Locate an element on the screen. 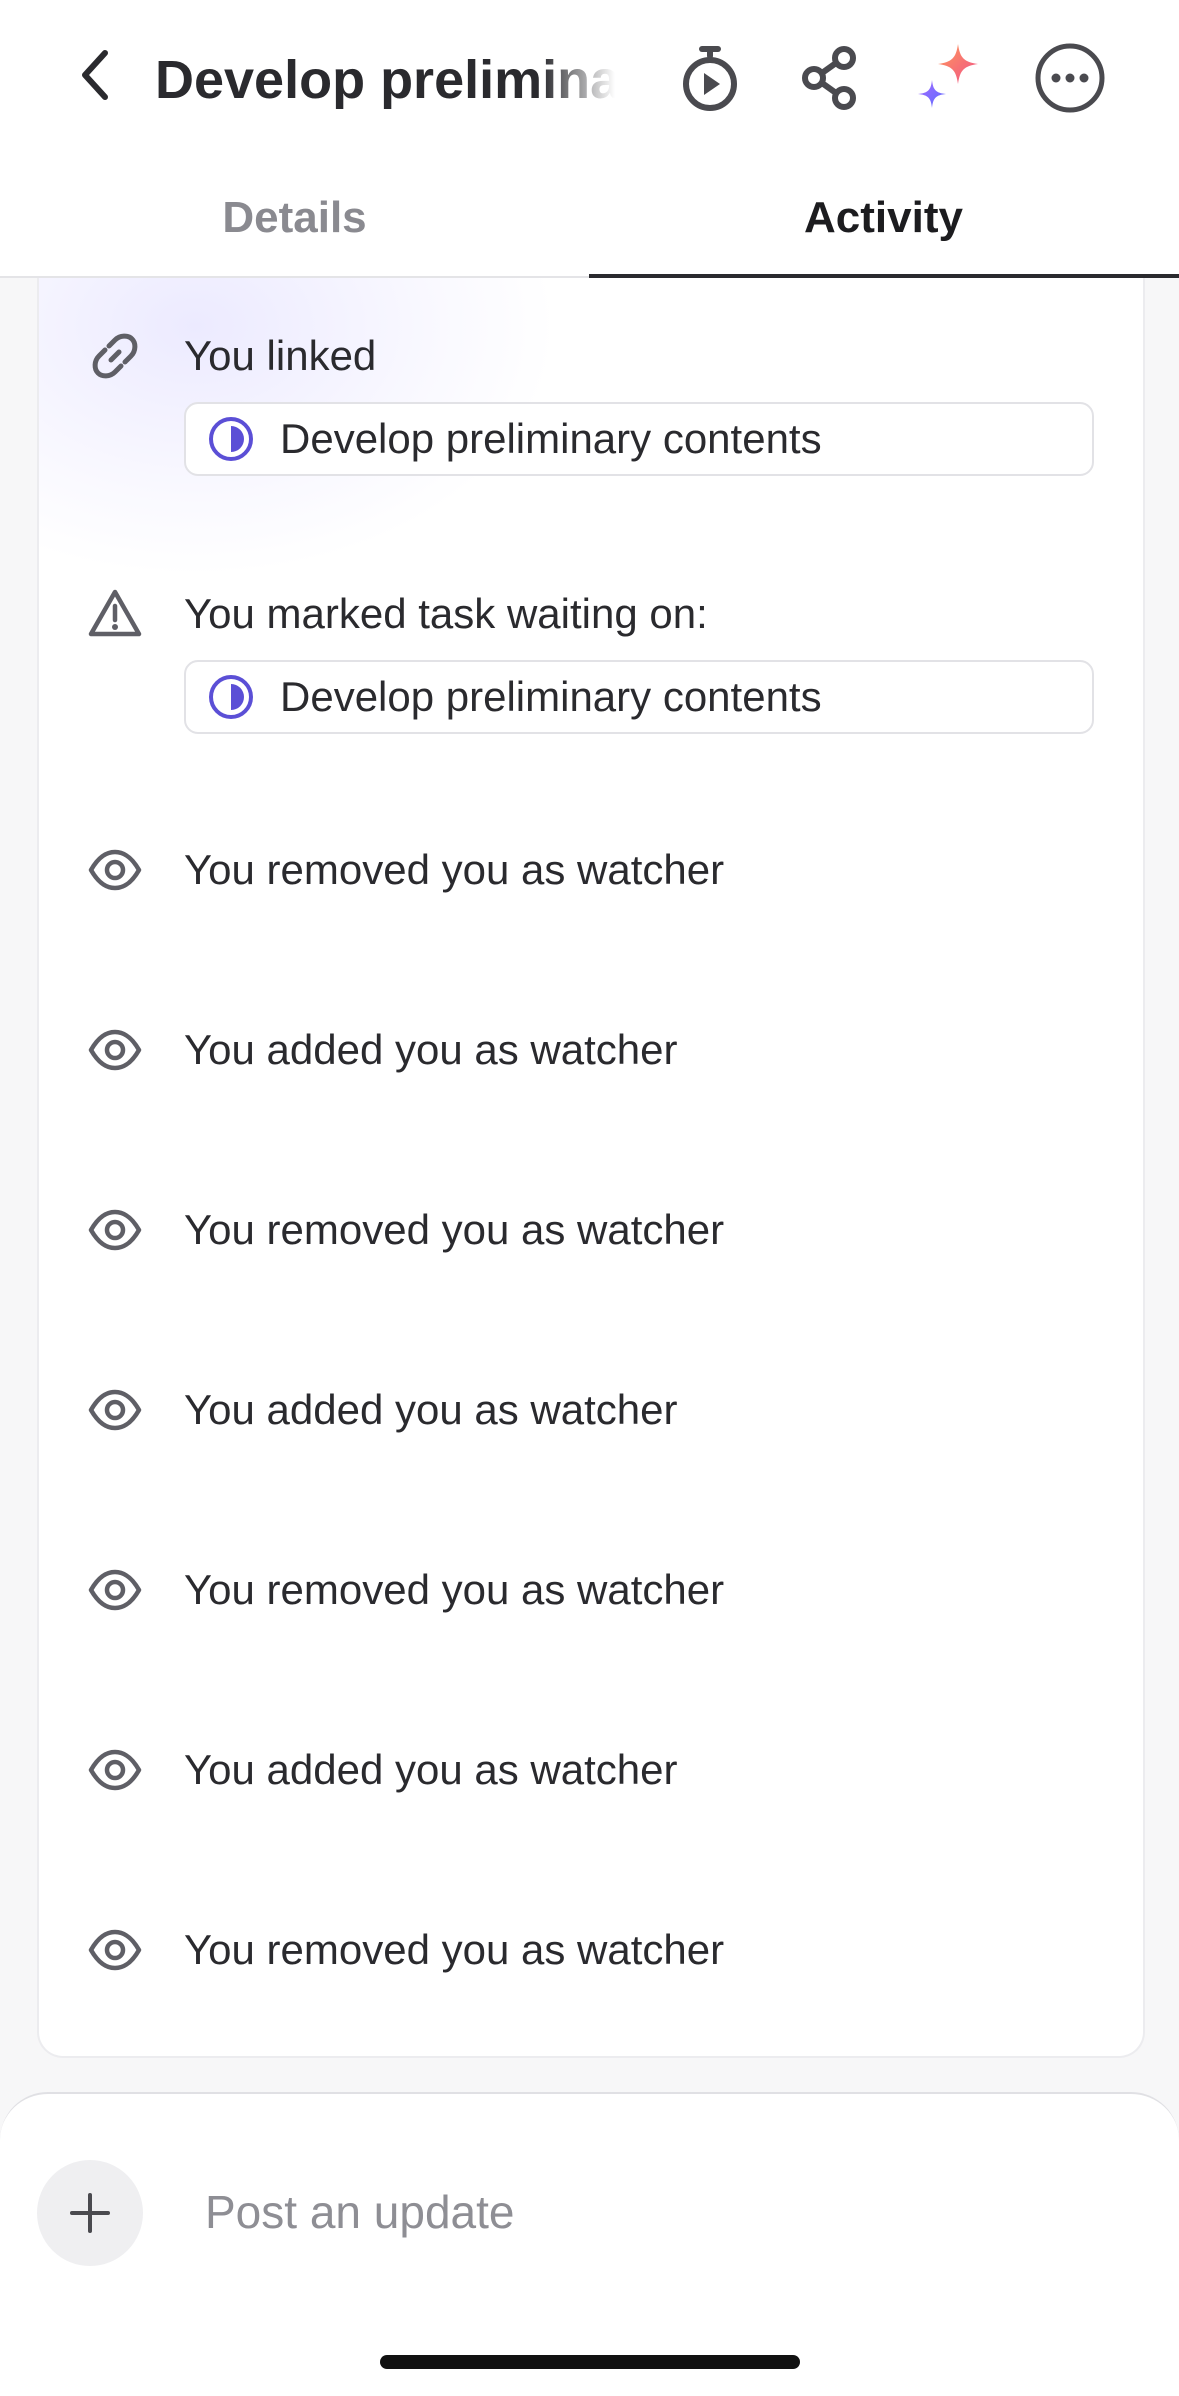 The height and width of the screenshot is (2396, 1179). comment-composer is located at coordinates (589, 2244).